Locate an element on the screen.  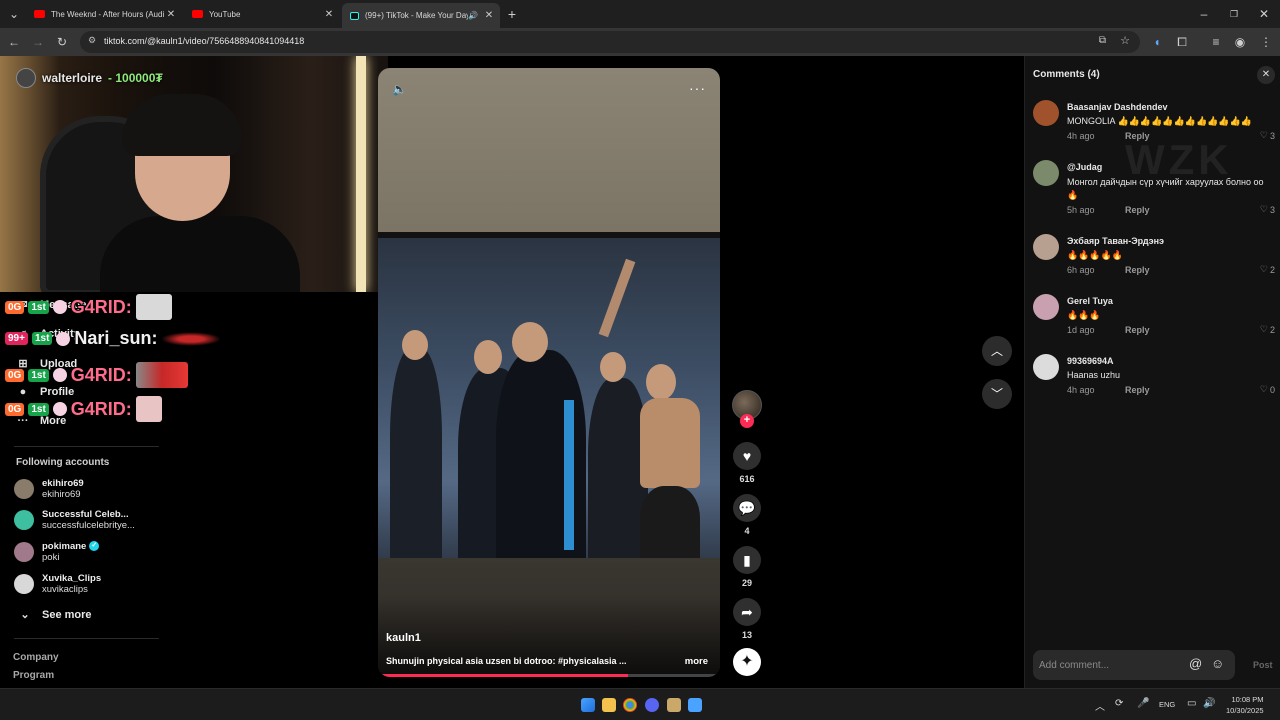
comment-input is located at coordinates (1109, 665).